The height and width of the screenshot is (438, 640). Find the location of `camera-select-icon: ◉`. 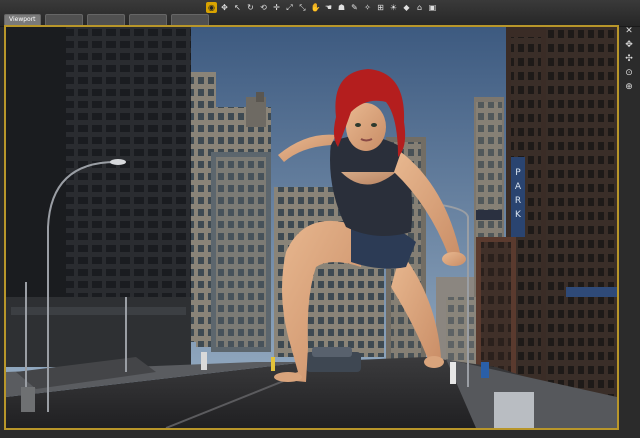

camera-select-icon: ◉ is located at coordinates (211, 7).